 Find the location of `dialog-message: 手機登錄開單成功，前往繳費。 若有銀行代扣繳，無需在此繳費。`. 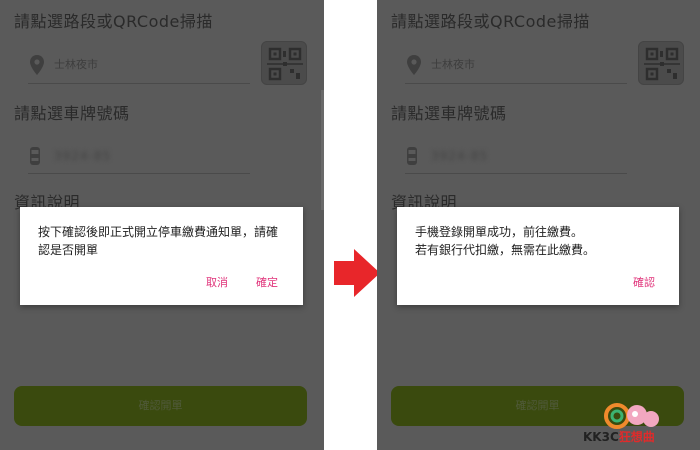

dialog-message: 手機登錄開單成功，前往繳費。 若有銀行代扣繳，無需在此繳費。 is located at coordinates (540, 241).